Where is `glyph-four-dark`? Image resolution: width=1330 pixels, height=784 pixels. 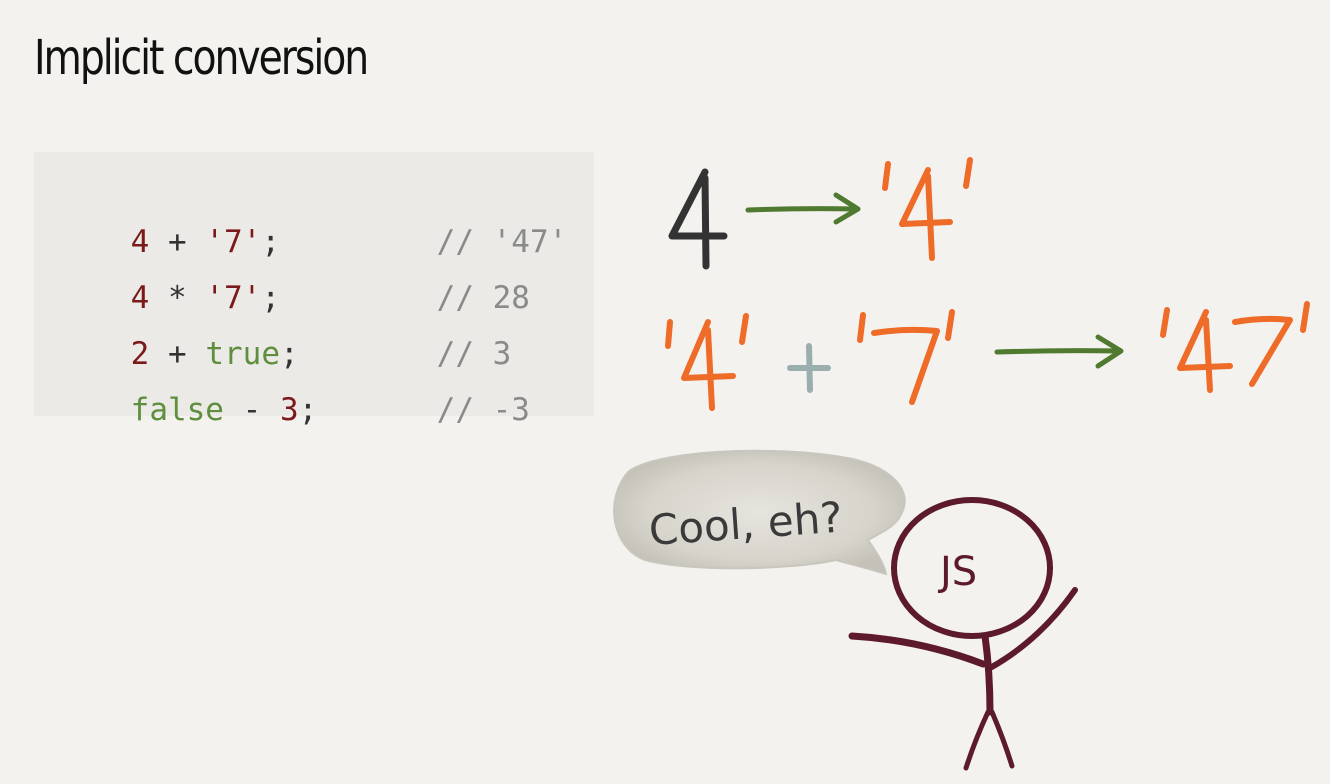
glyph-four-dark is located at coordinates (698, 219).